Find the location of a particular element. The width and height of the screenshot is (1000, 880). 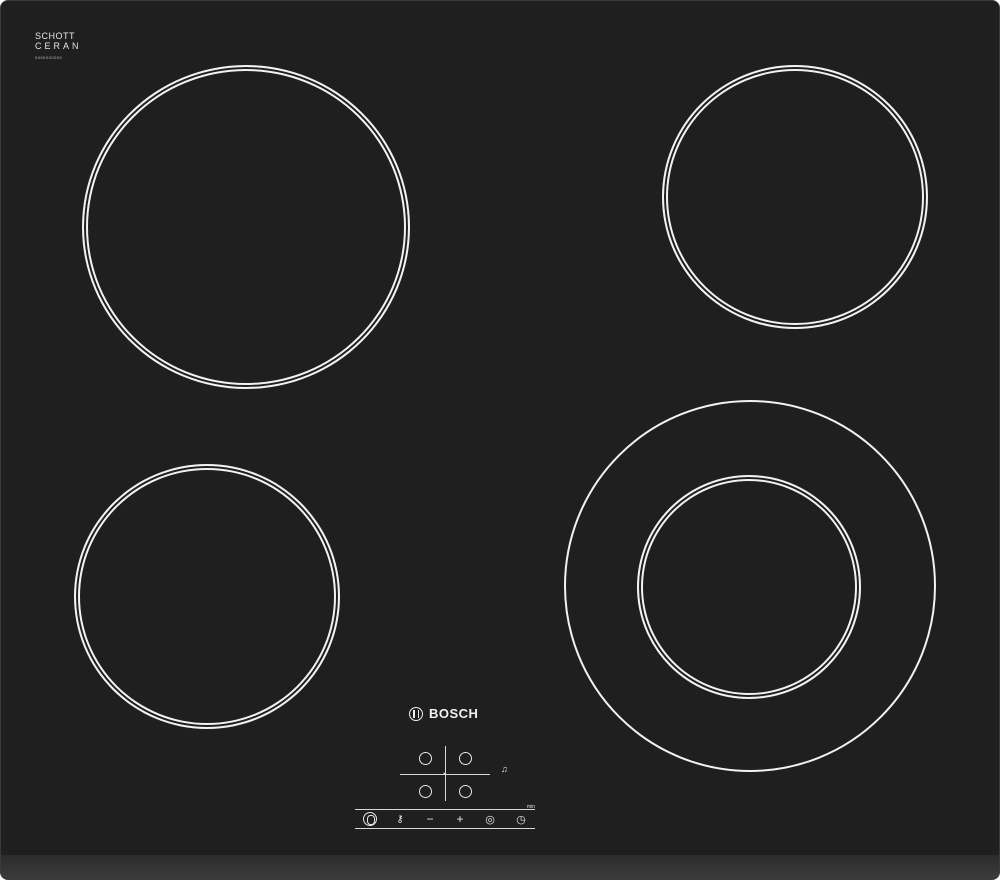

zone-indicator-icon: ◔ is located at coordinates (444, 774).